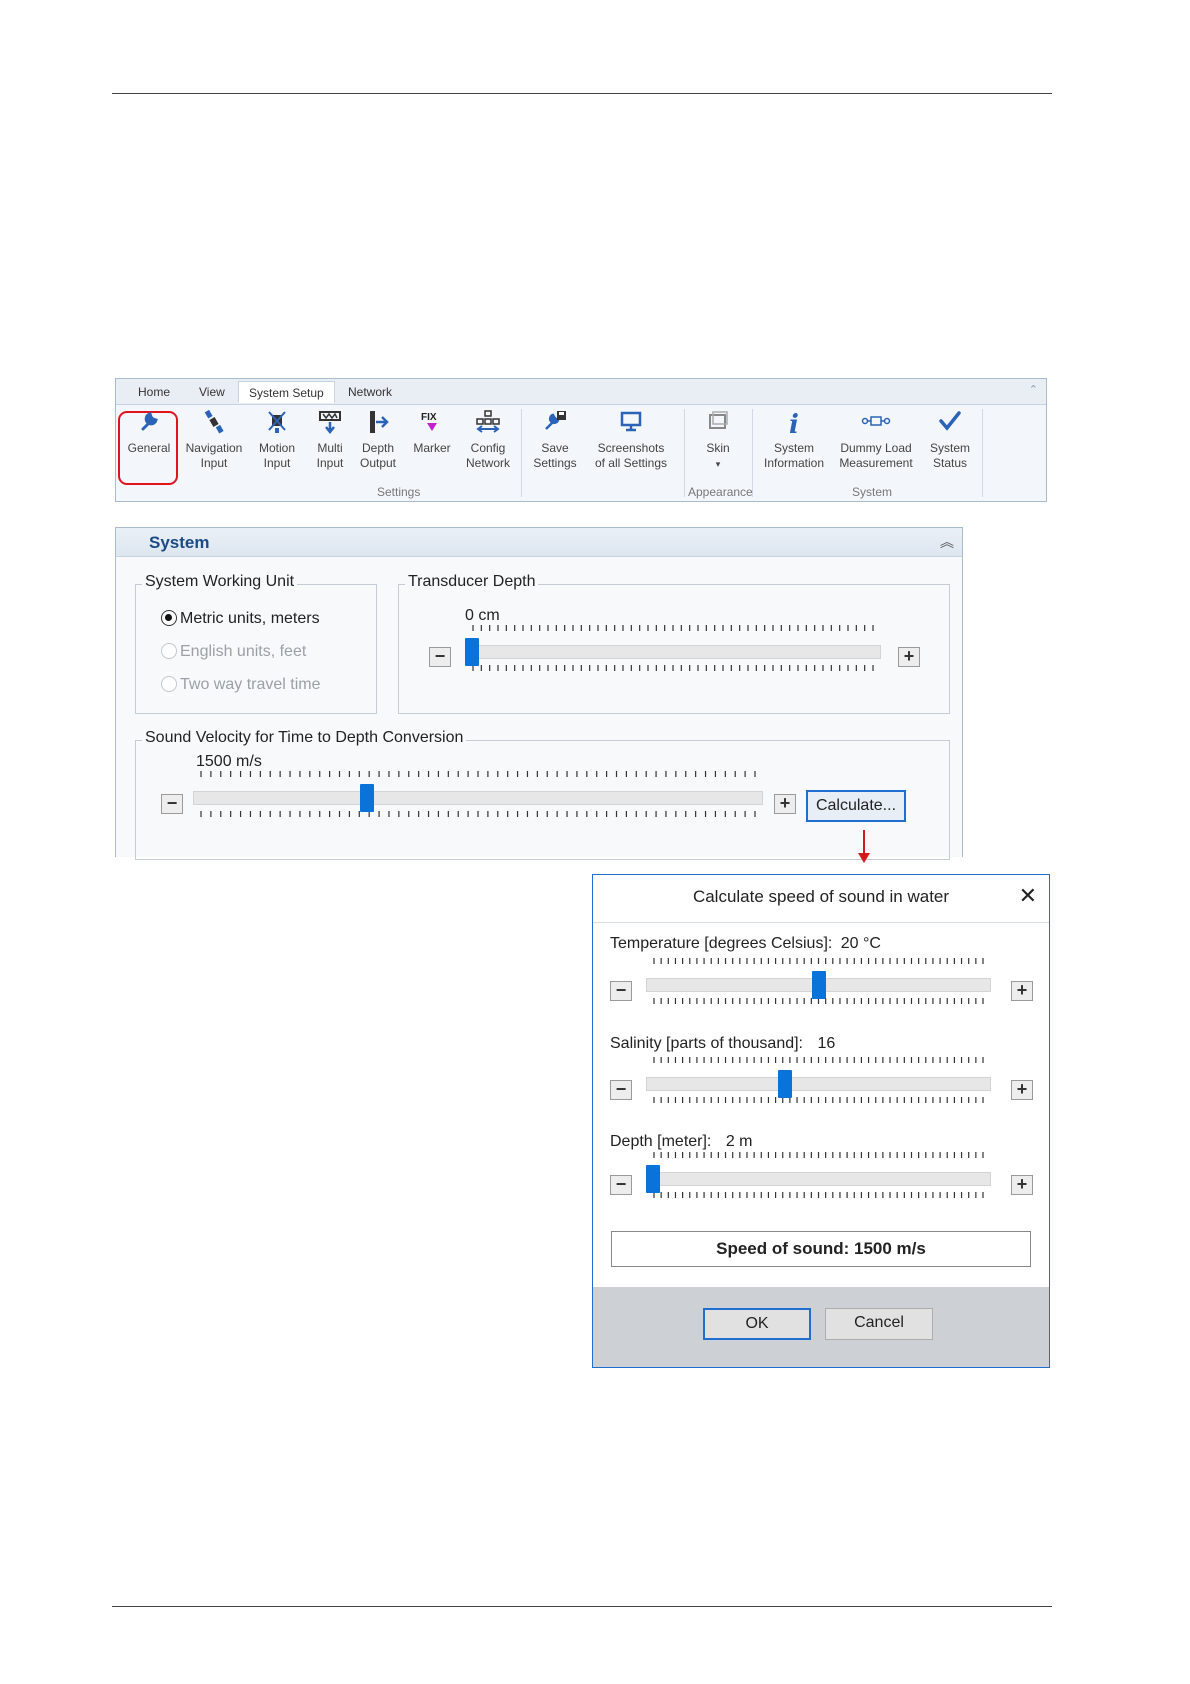 The width and height of the screenshot is (1190, 1684). I want to click on temperature-label: Temperature [degrees Celsius]:, so click(721, 943).